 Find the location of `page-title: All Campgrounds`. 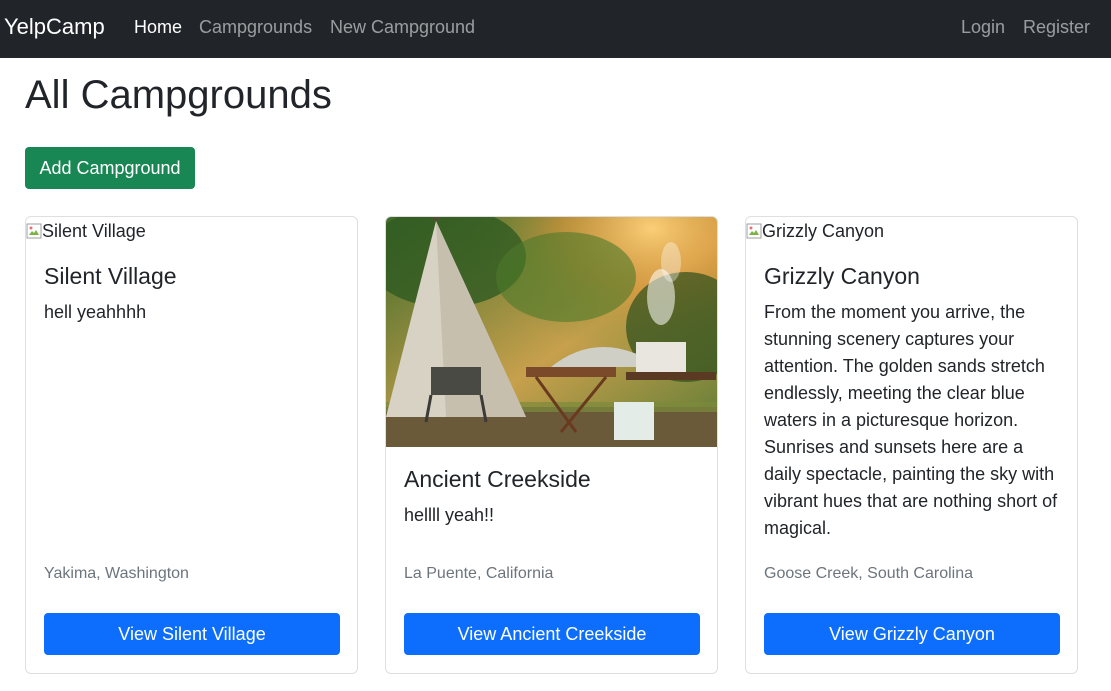

page-title: All Campgrounds is located at coordinates (178, 95).